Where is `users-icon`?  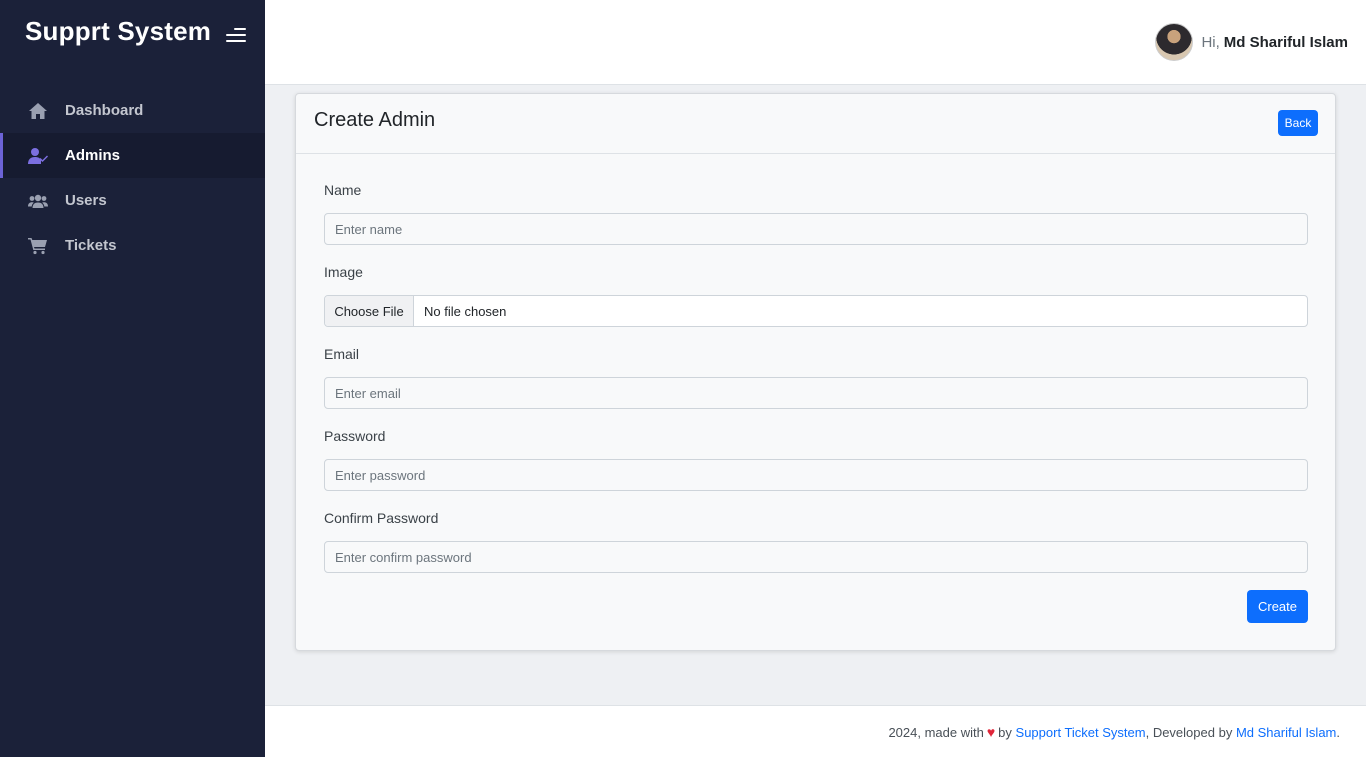
users-icon is located at coordinates (38, 201).